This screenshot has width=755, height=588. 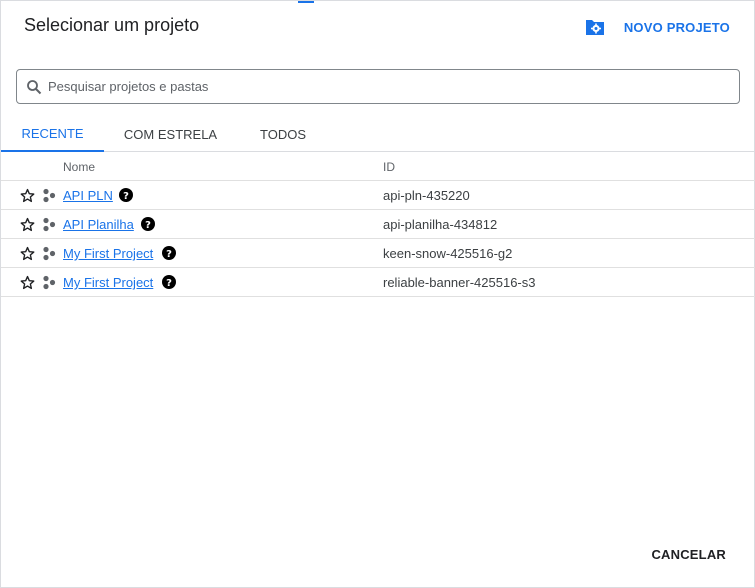 What do you see at coordinates (389, 167) in the screenshot?
I see `column-header-id: ID` at bounding box center [389, 167].